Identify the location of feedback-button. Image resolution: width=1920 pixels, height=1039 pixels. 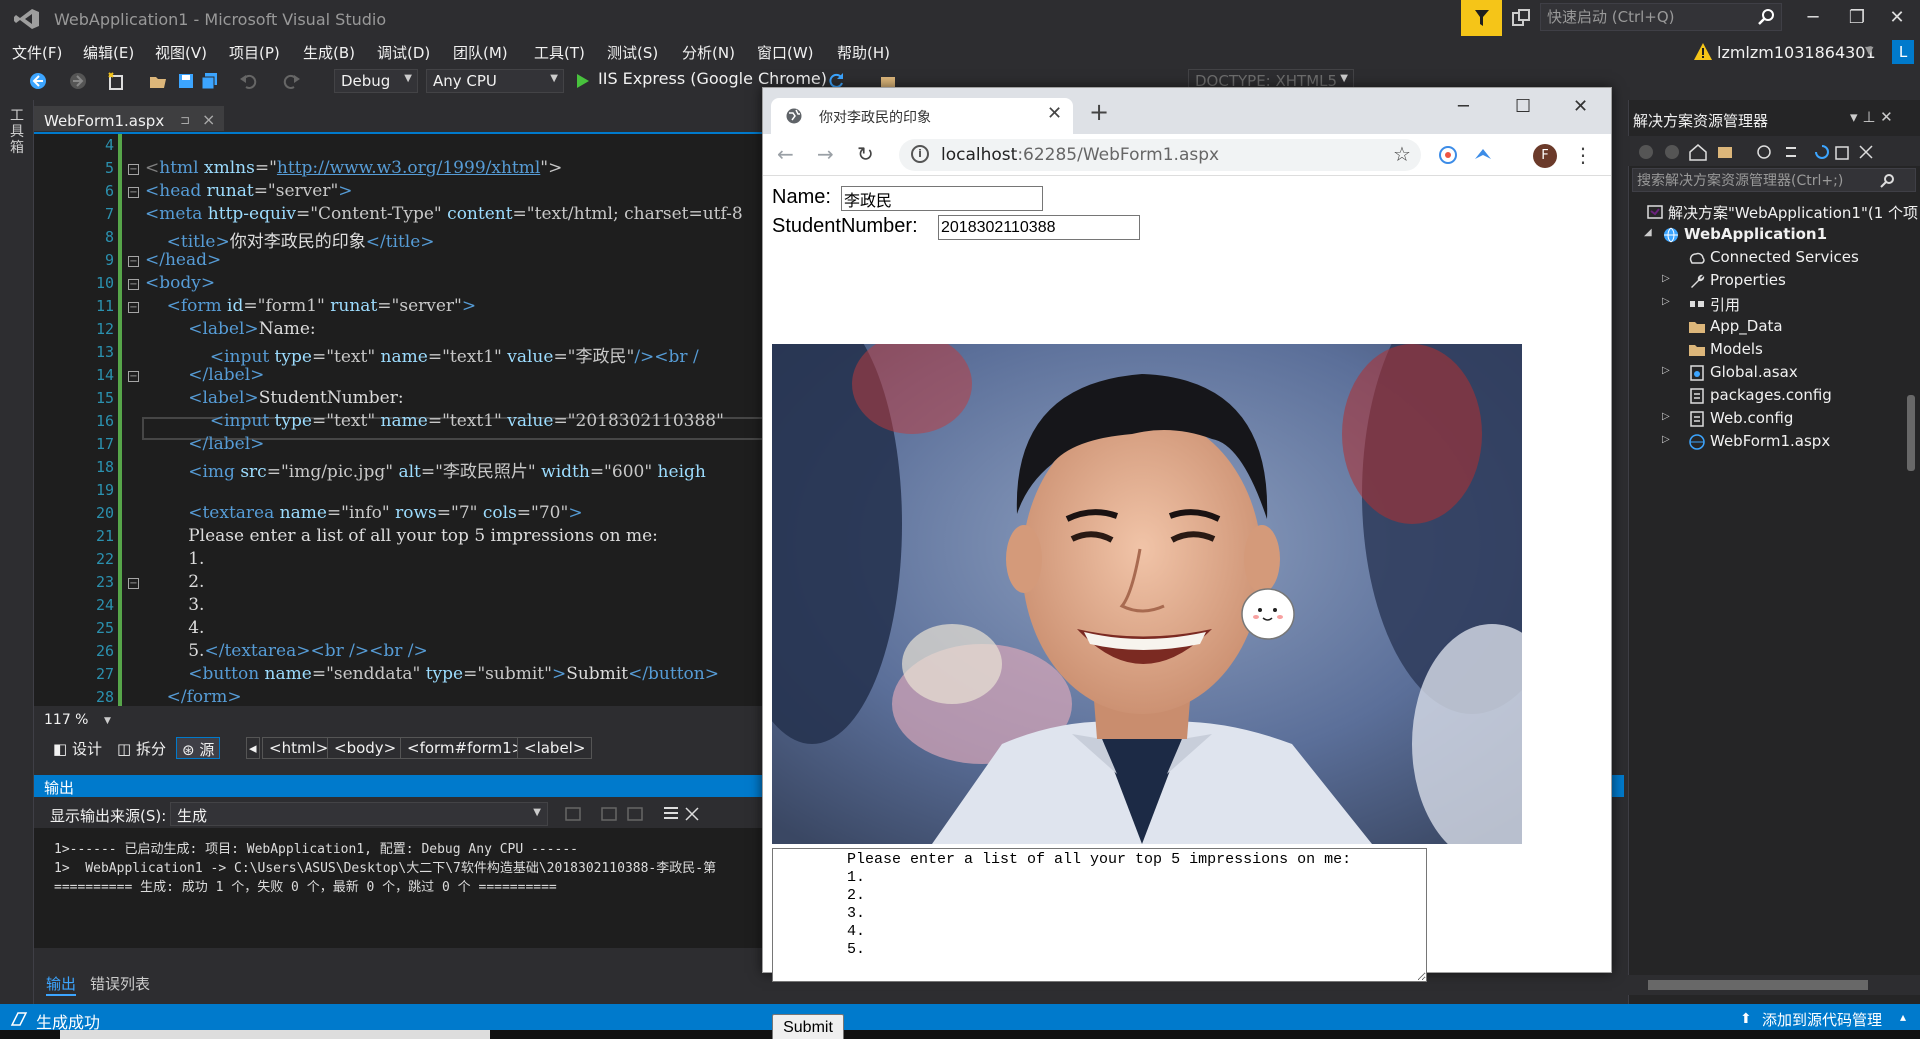
(1481, 18).